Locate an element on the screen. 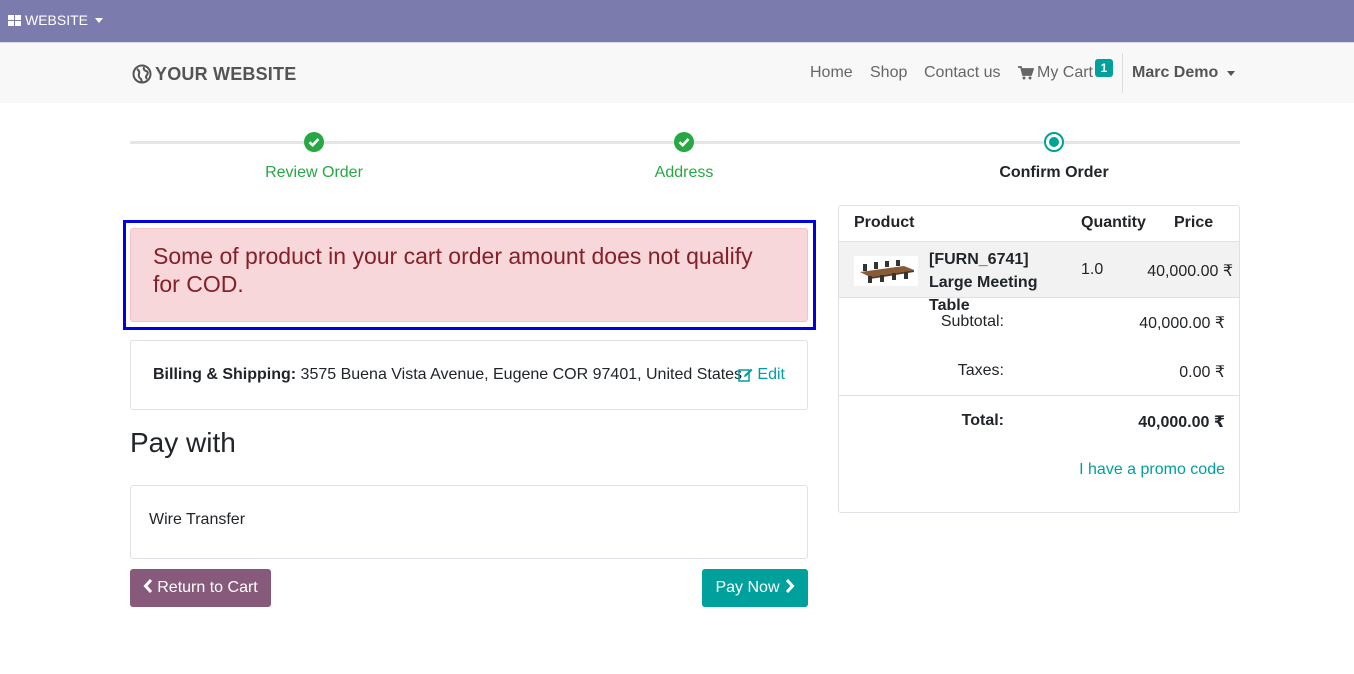 The height and width of the screenshot is (674, 1354). user-menu: Marc Demo is located at coordinates (1184, 73).